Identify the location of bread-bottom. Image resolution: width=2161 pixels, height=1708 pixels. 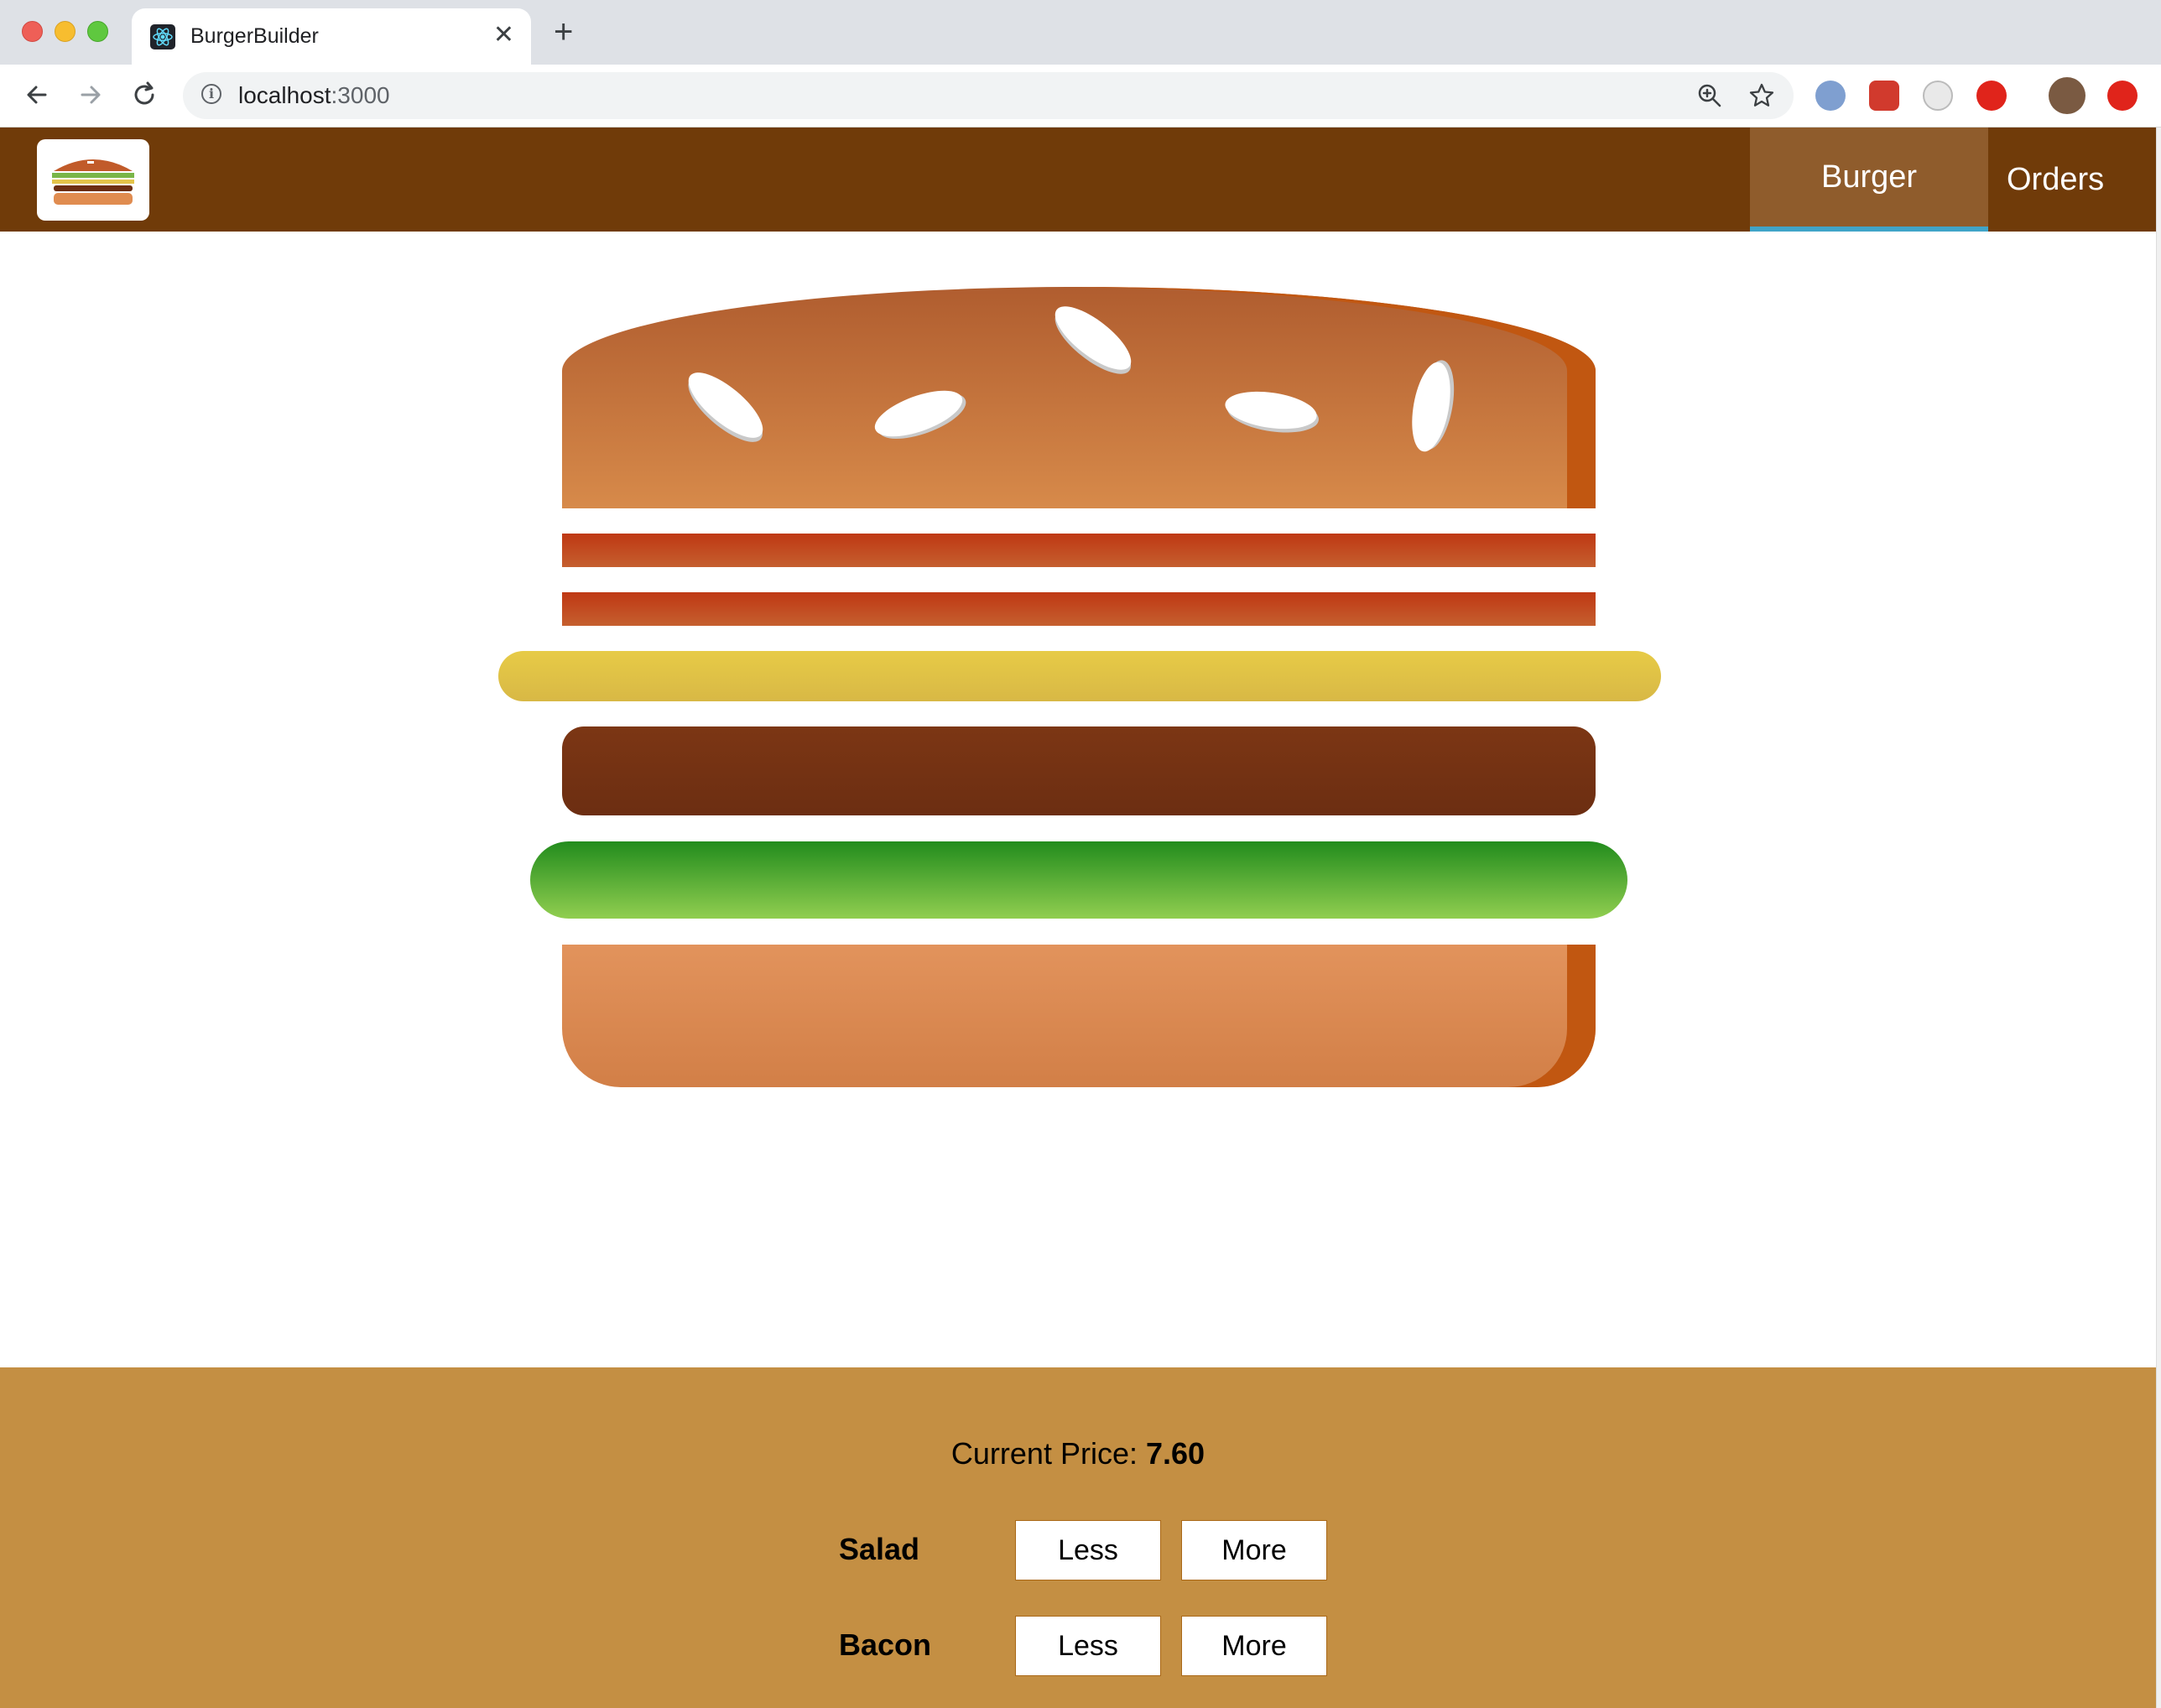
(1079, 1016).